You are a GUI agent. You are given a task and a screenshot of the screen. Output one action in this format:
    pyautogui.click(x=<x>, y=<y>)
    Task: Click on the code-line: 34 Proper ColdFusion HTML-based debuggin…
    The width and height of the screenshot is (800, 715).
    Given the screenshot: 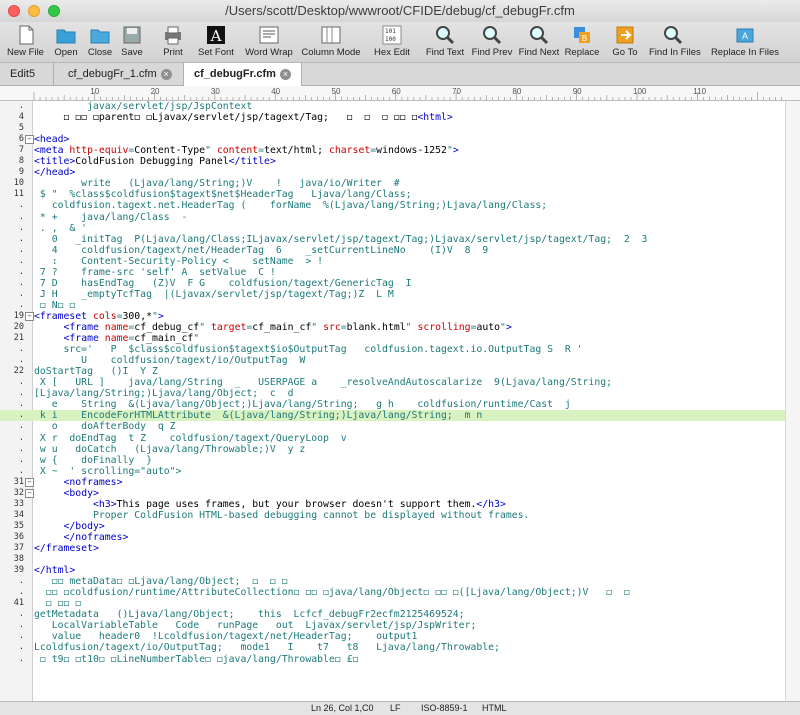 What is the action you would take?
    pyautogui.click(x=392, y=515)
    